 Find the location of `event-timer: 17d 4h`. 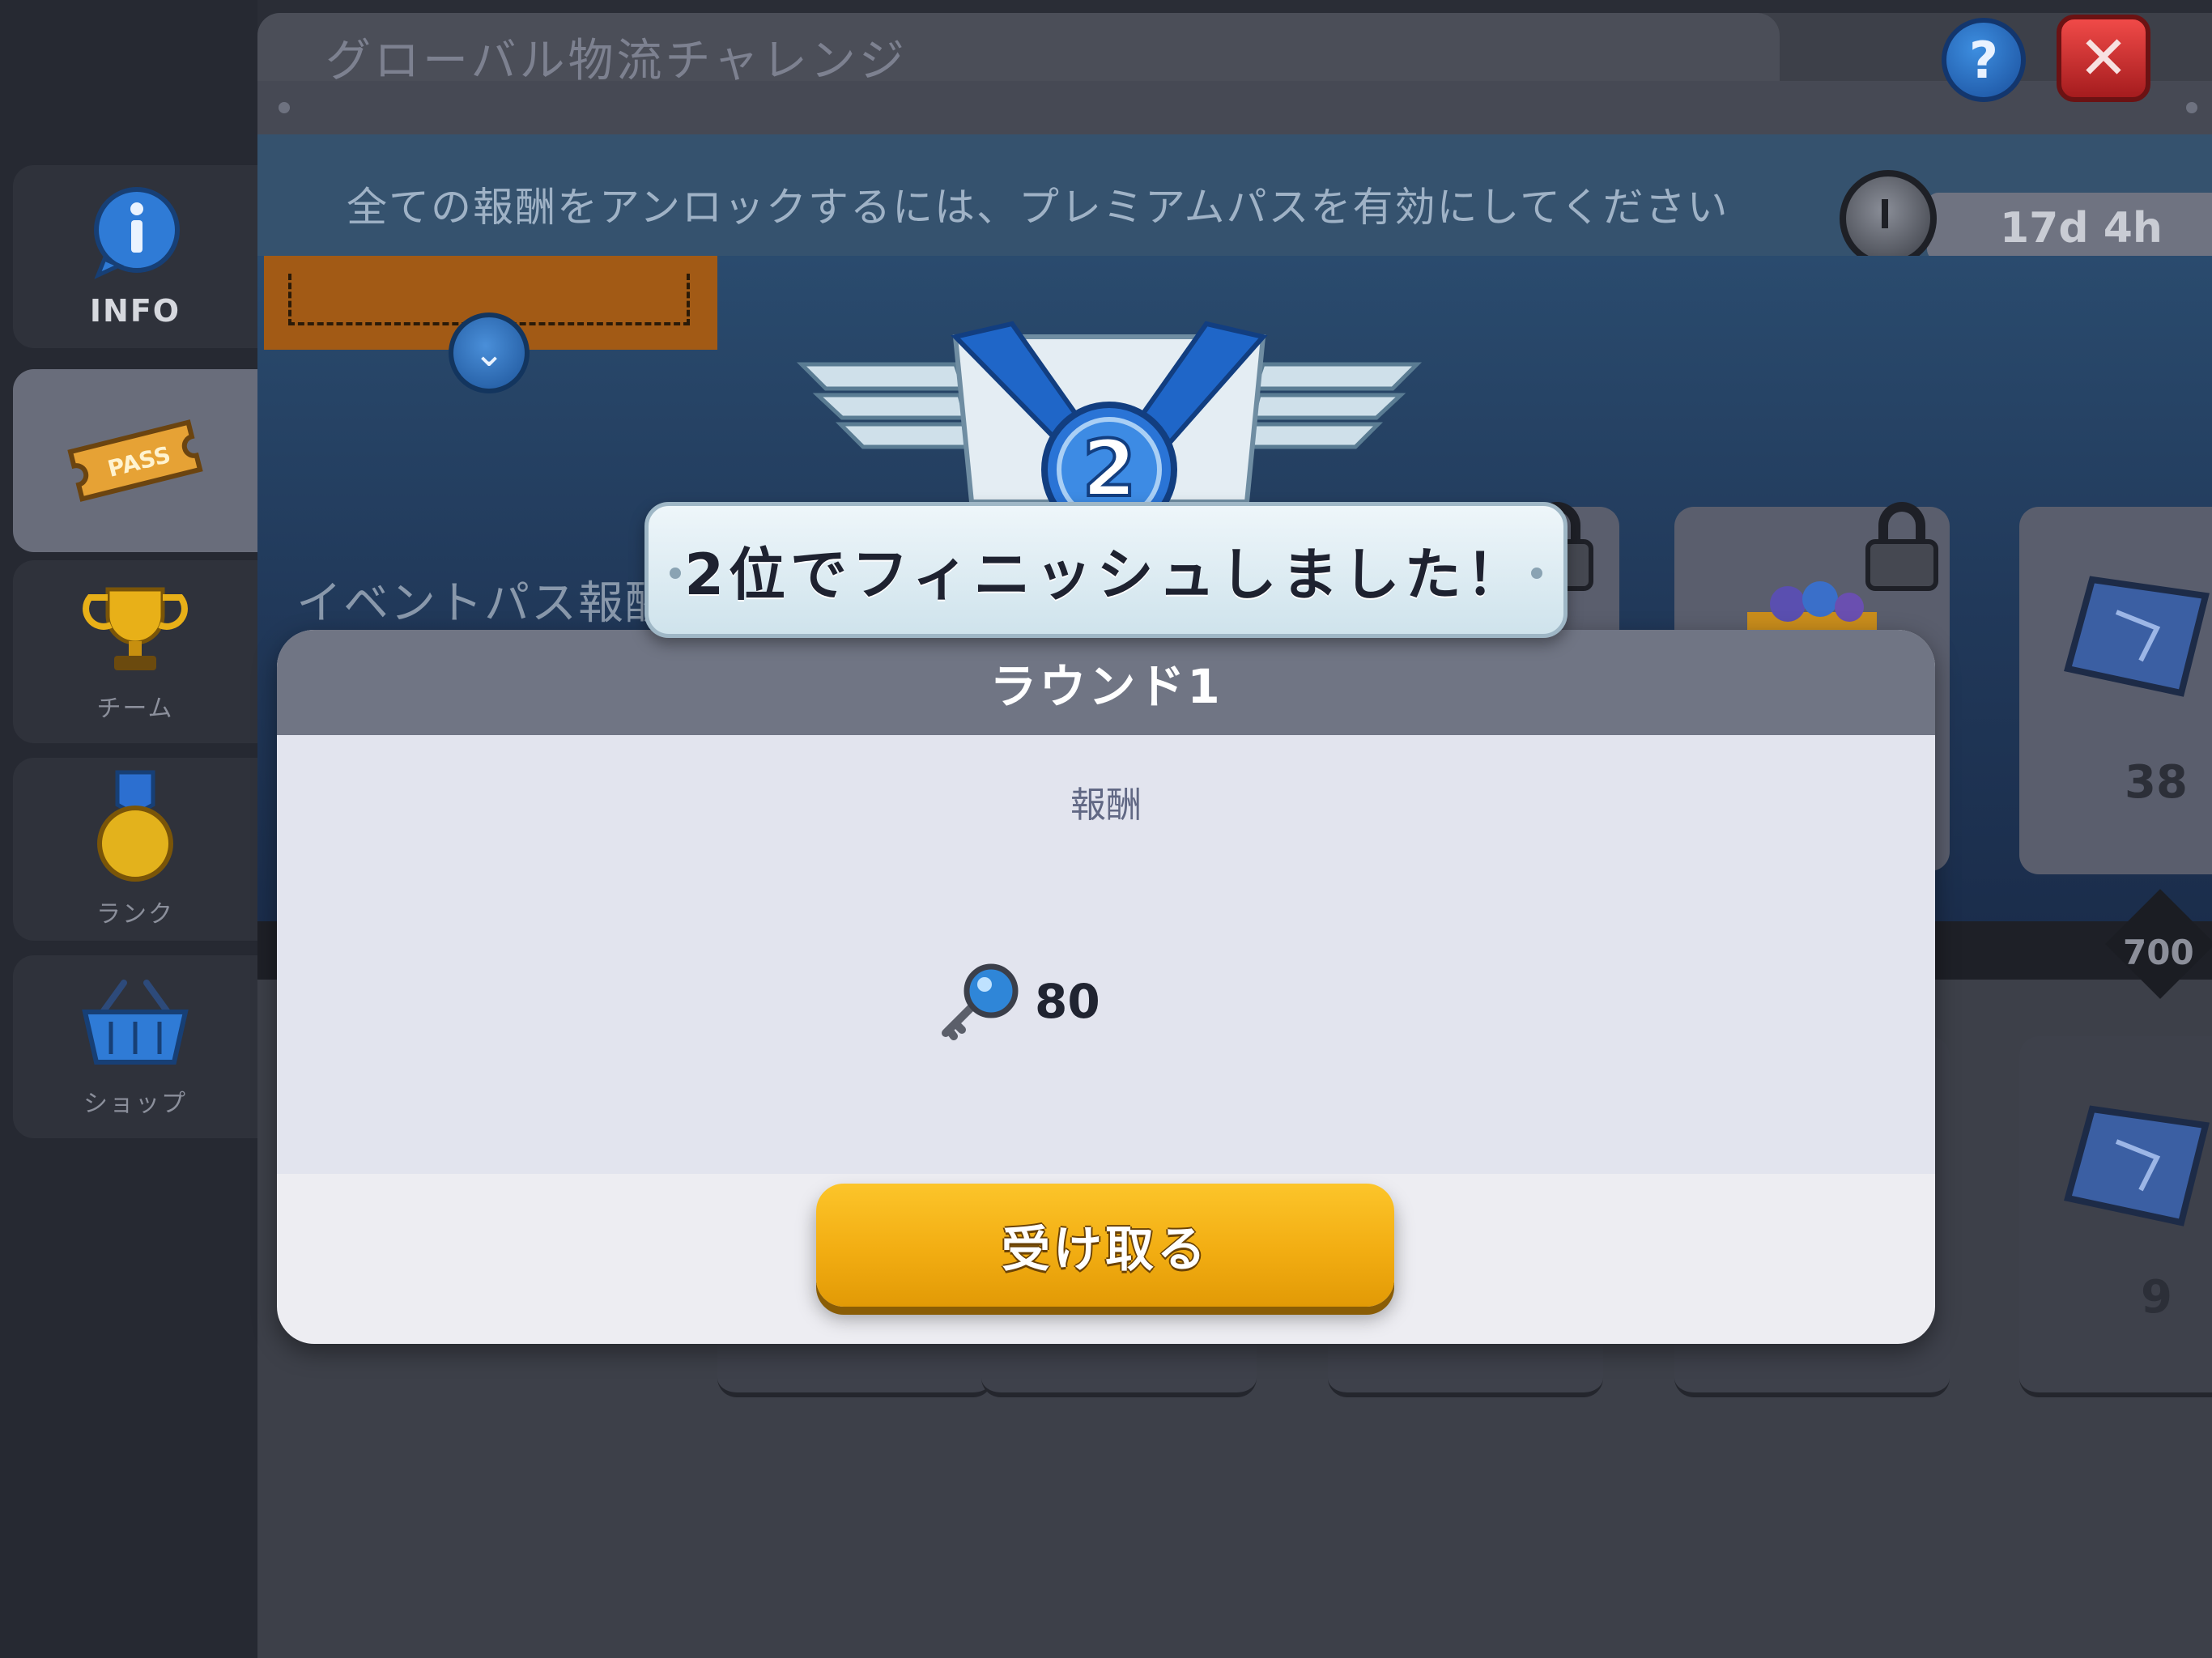

event-timer: 17d 4h is located at coordinates (2082, 228).